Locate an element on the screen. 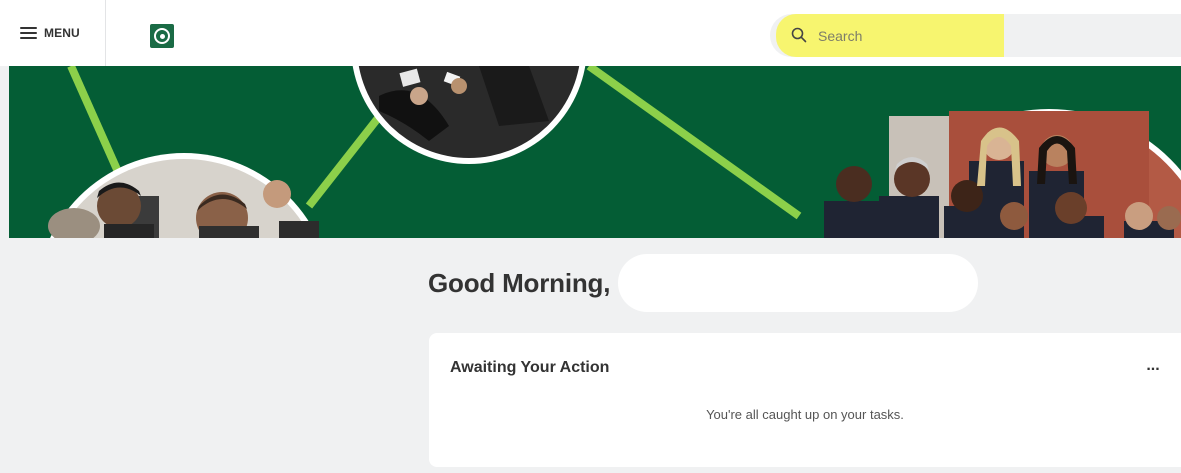 This screenshot has width=1181, height=473. card-title: Awaiting Your Action is located at coordinates (530, 367).